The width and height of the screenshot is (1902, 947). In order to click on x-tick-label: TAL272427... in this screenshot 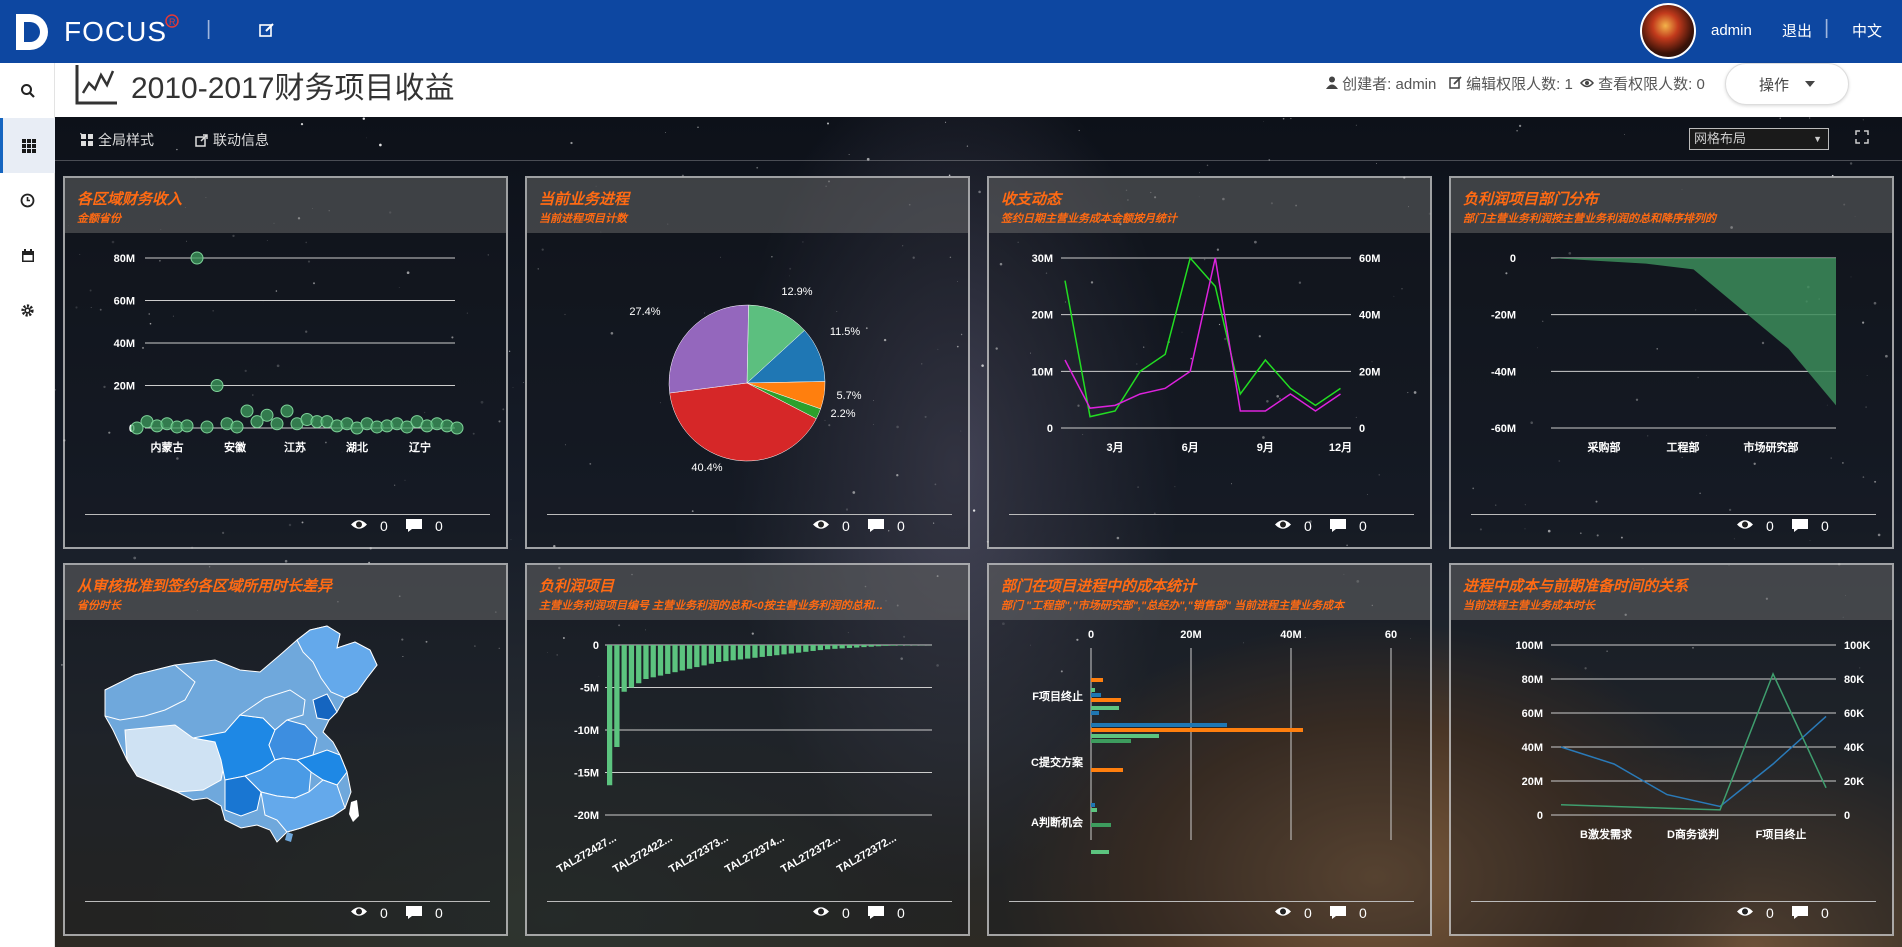, I will do `click(587, 854)`.